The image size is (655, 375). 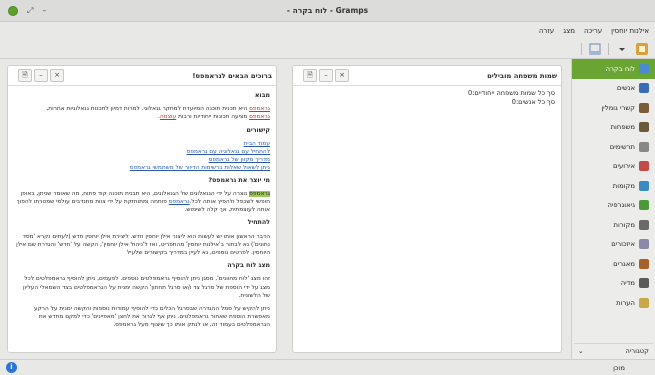 I want to click on citation-icon, so click(x=644, y=244).